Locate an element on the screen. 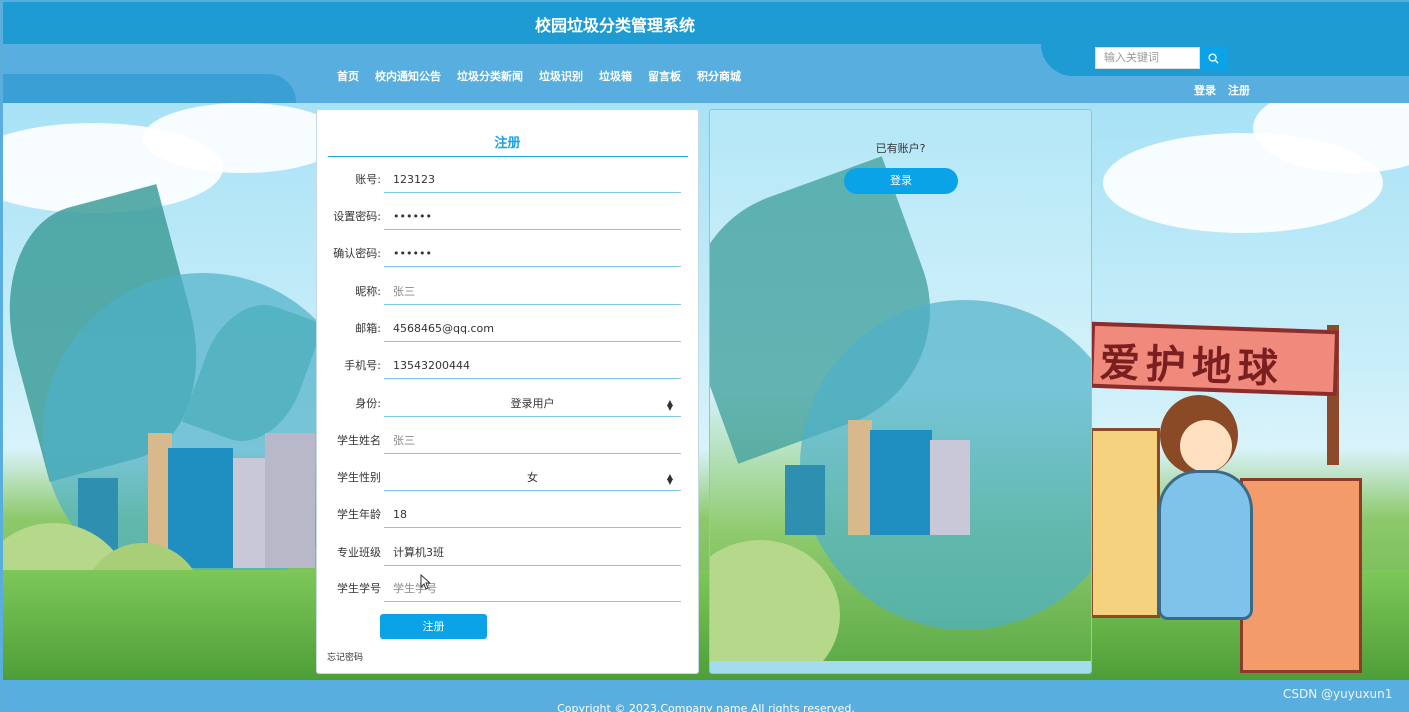 Image resolution: width=1409 pixels, height=712 pixels. form-row-account: 账号: 123123 is located at coordinates (508, 184).